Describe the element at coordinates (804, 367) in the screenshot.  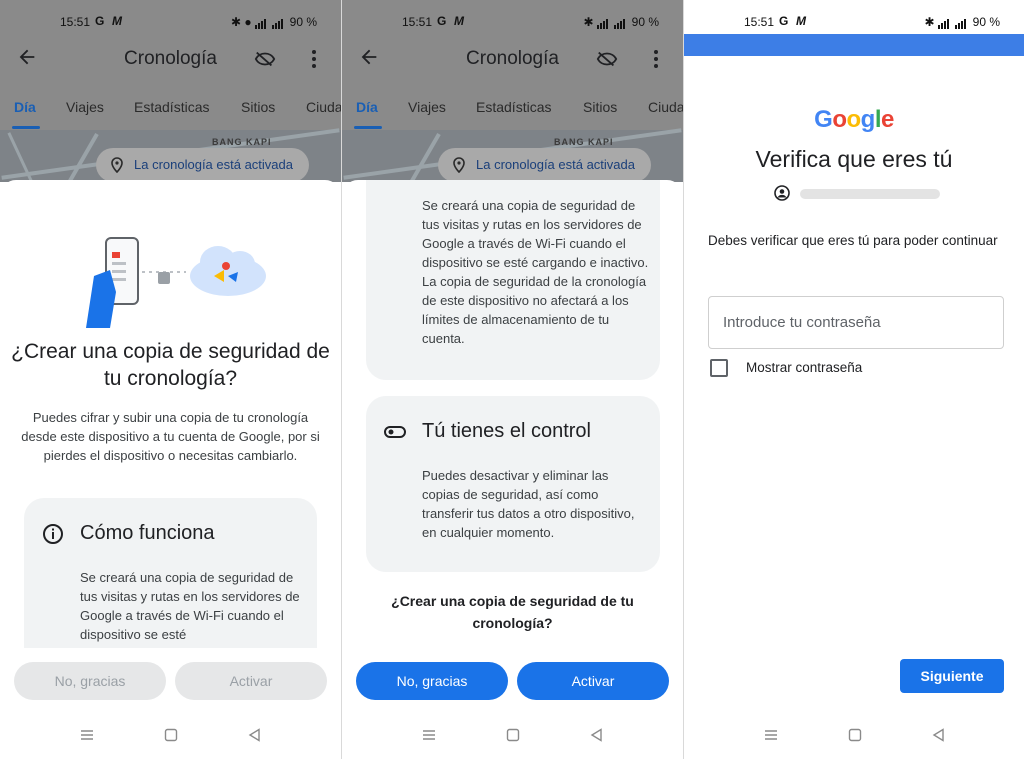
I see `show-password-label: Mostrar contraseña` at that location.